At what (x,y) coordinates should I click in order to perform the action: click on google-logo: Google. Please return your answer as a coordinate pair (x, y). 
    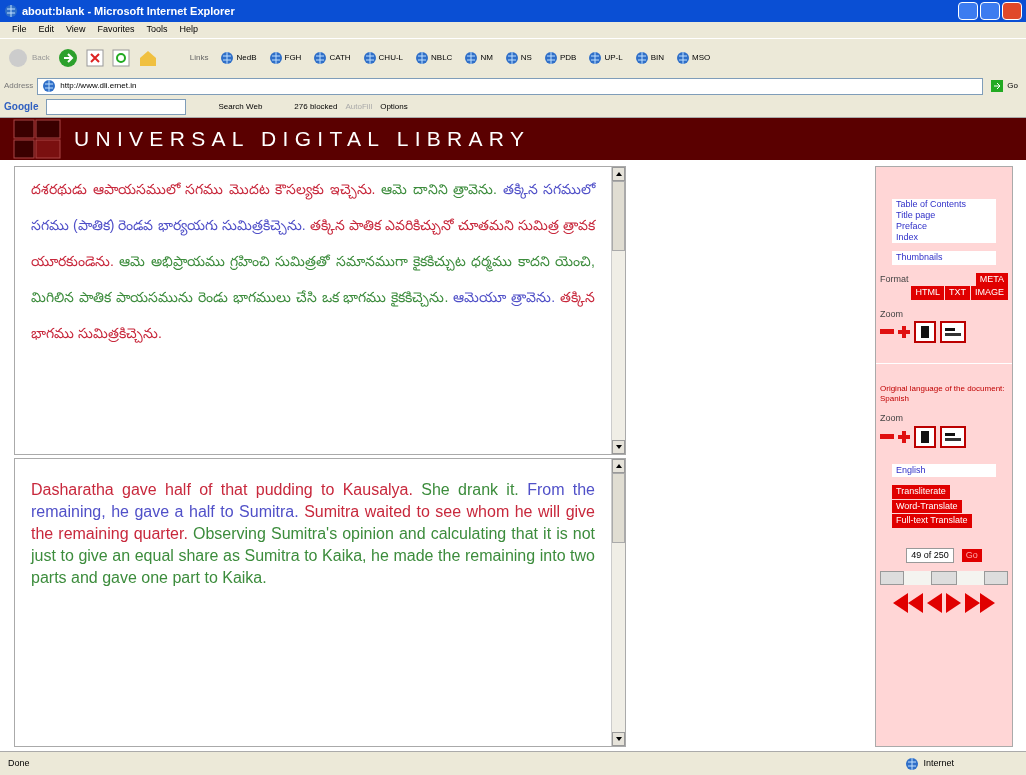
    Looking at the image, I should click on (21, 107).